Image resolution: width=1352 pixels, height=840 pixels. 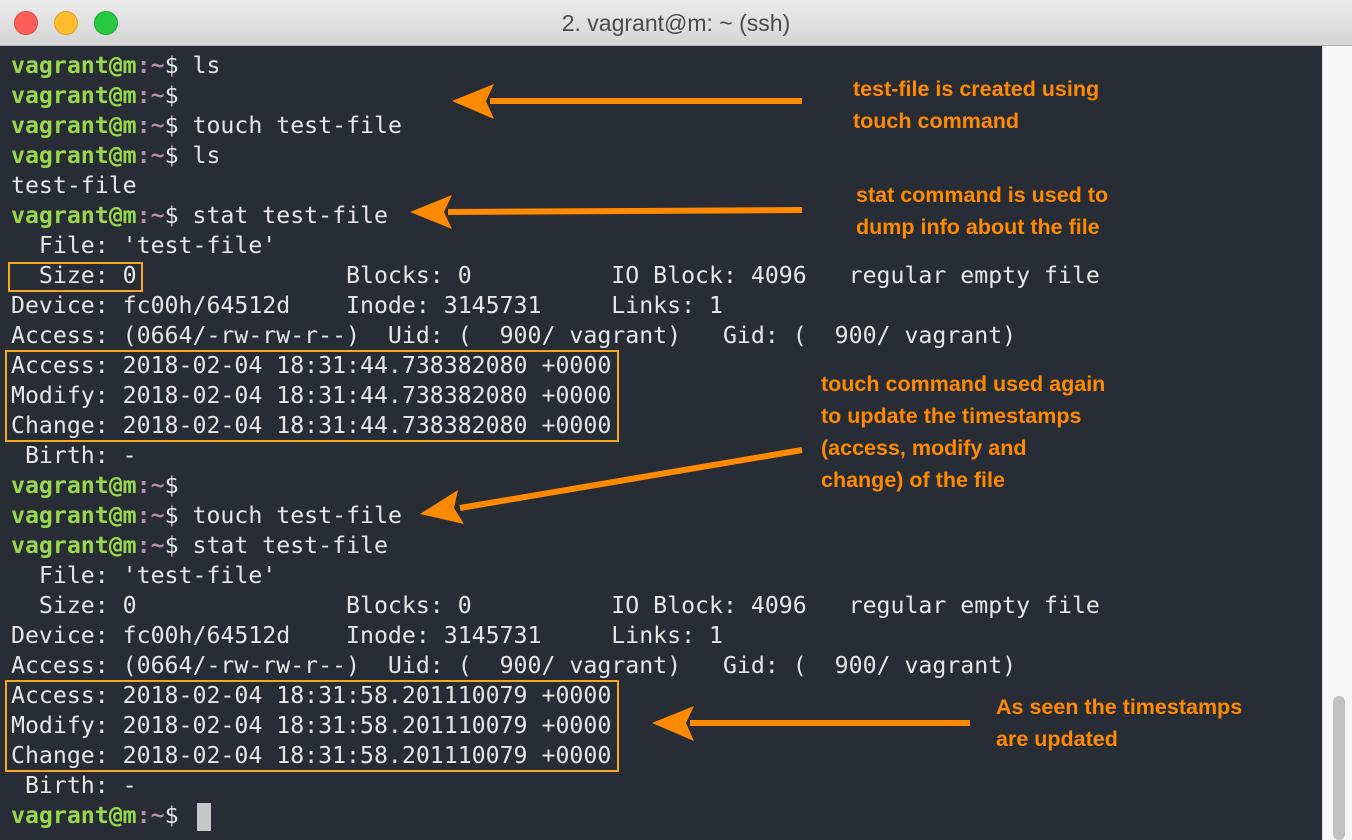 I want to click on vertical-scrollbar, so click(x=1337, y=443).